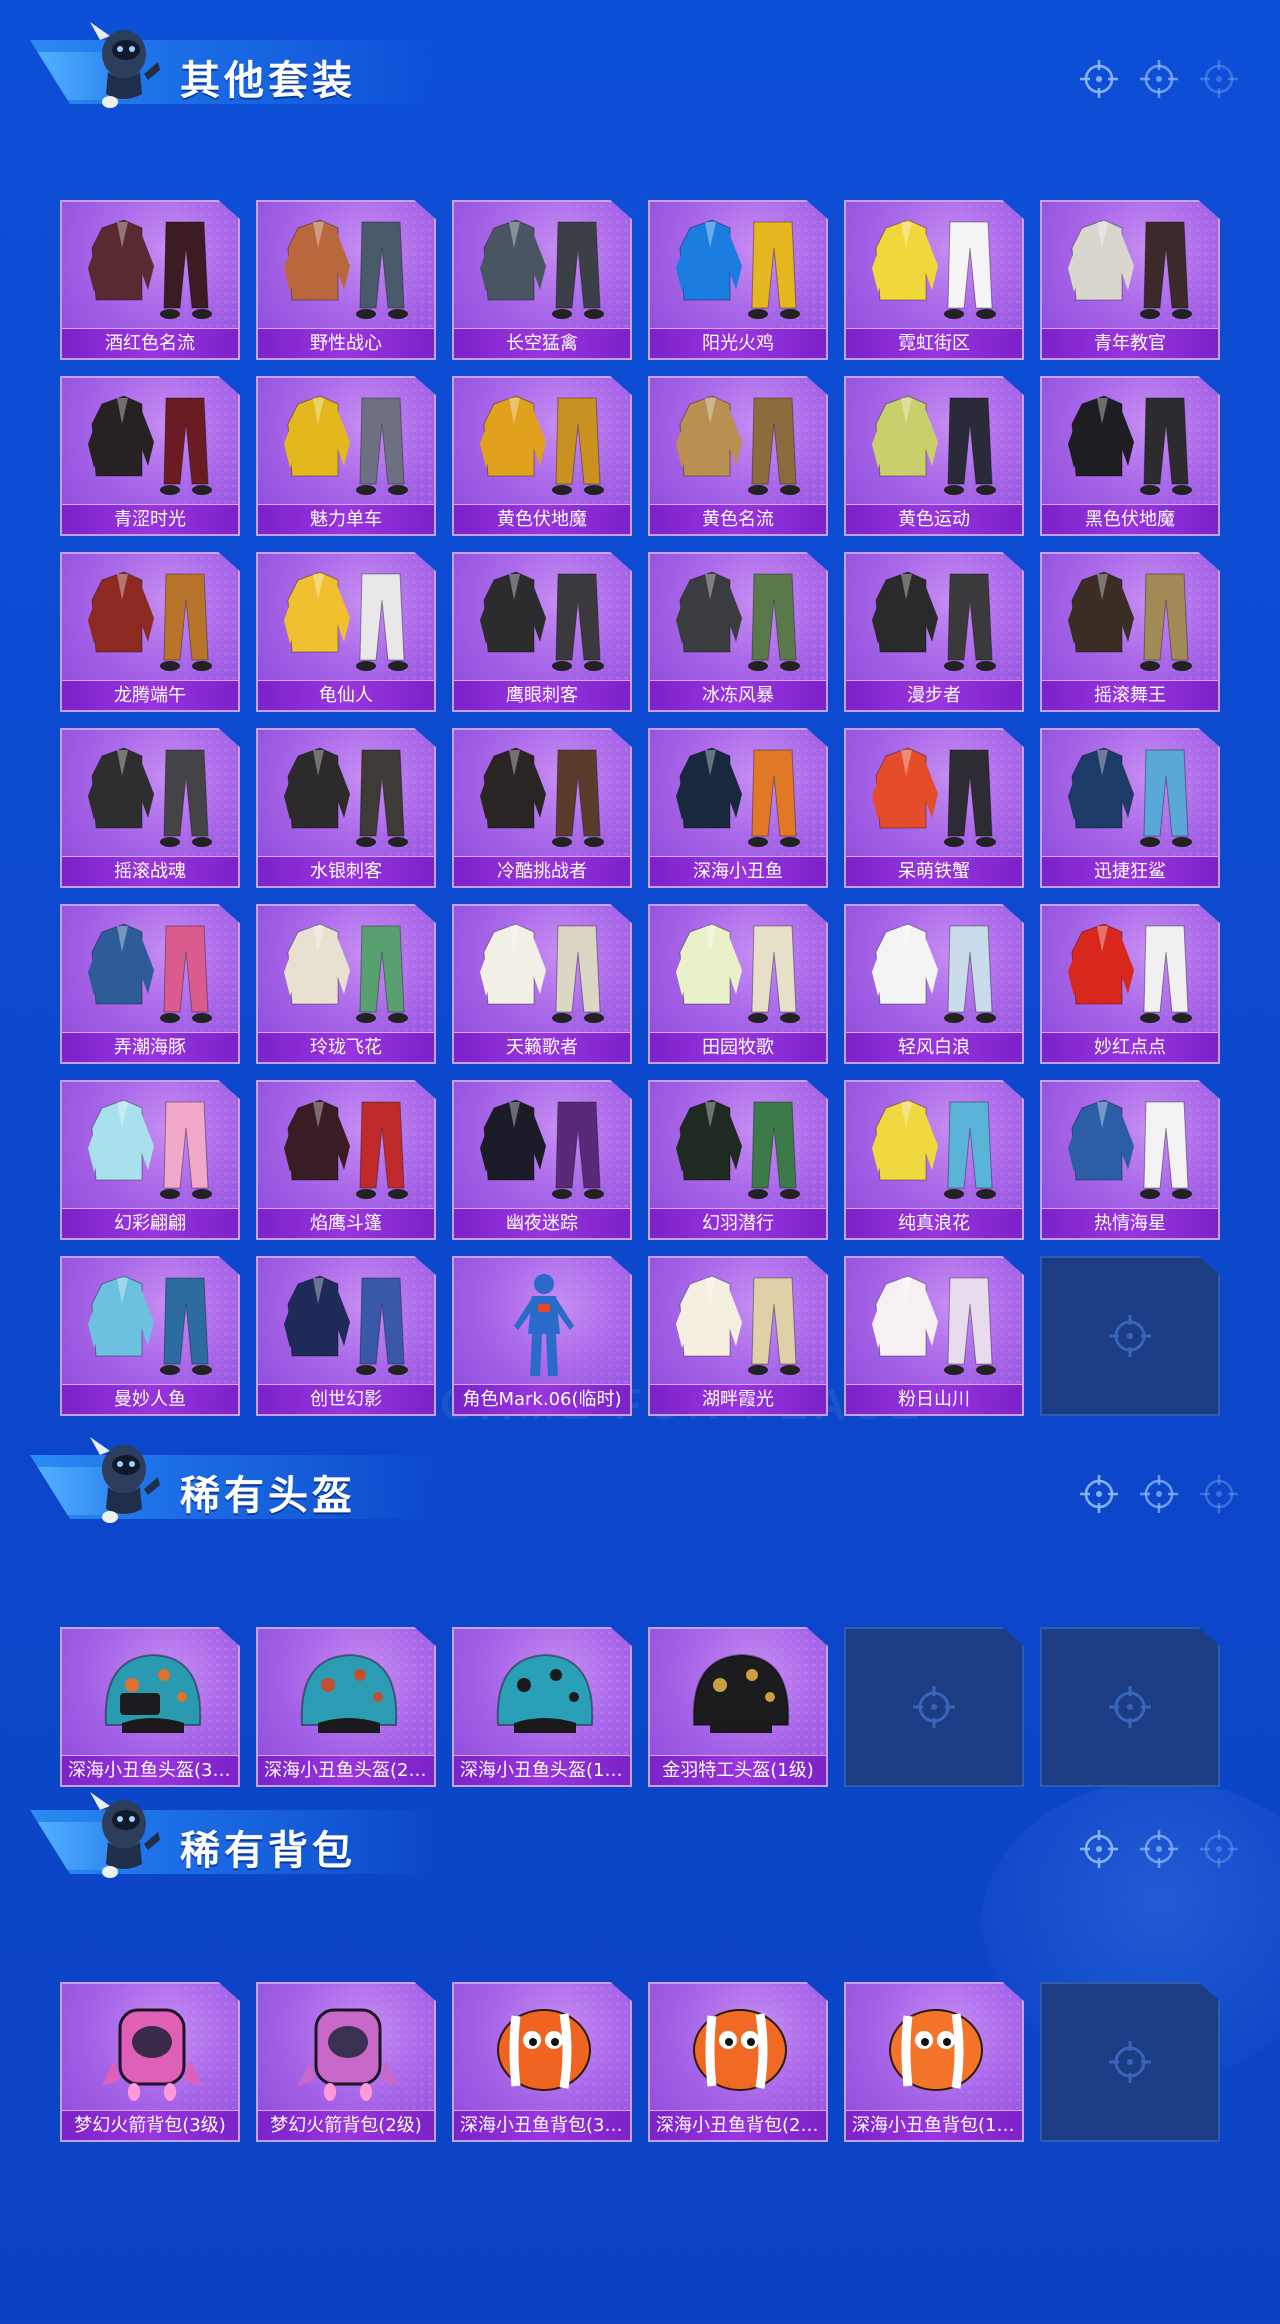 The image size is (1280, 2324). Describe the element at coordinates (934, 343) in the screenshot. I see `item-name: 霓虹街区` at that location.